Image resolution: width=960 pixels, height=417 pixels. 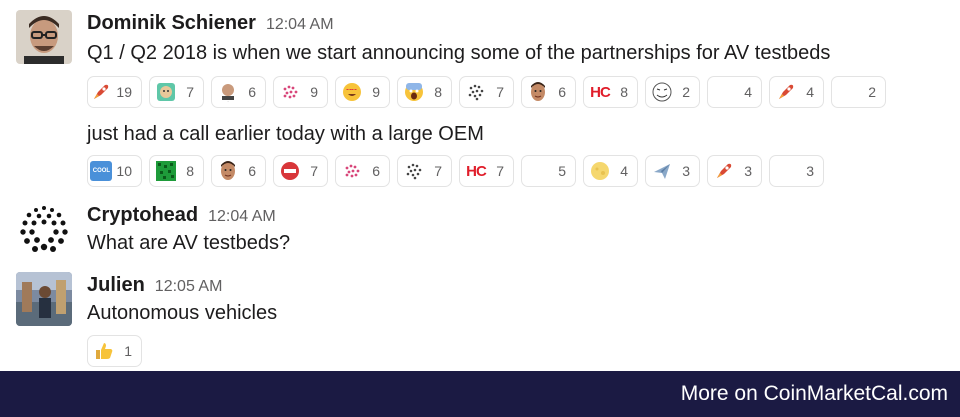 What do you see at coordinates (166, 92) in the screenshot?
I see `custom-emoji-icon` at bounding box center [166, 92].